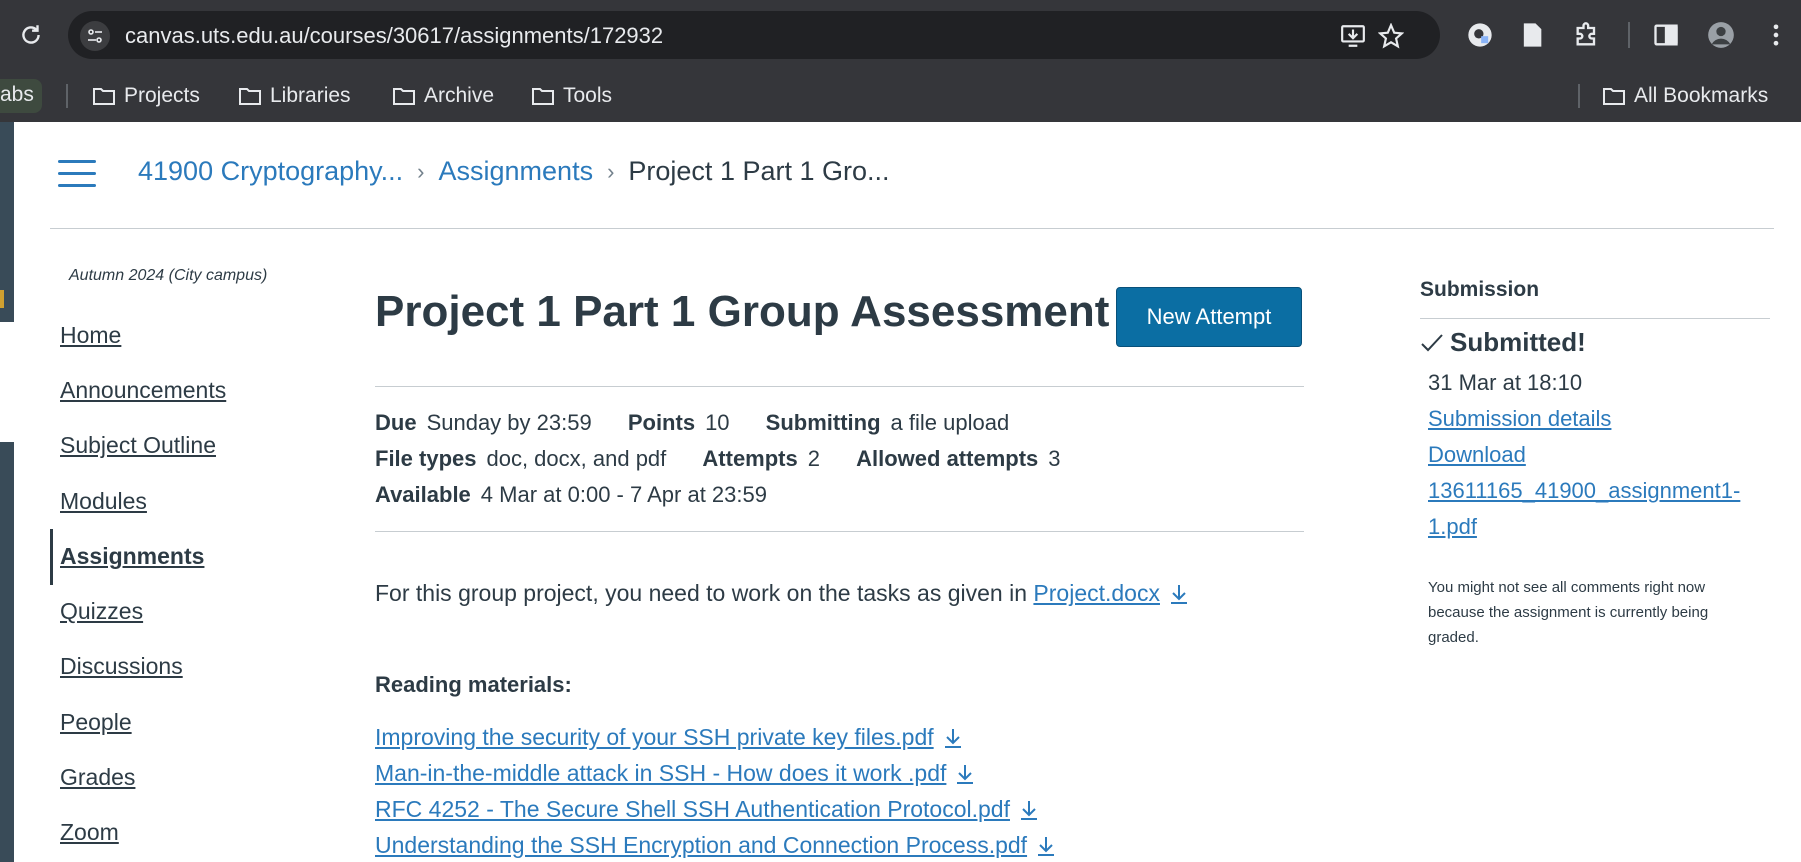  I want to click on profile-avatar-icon, so click(1721, 35).